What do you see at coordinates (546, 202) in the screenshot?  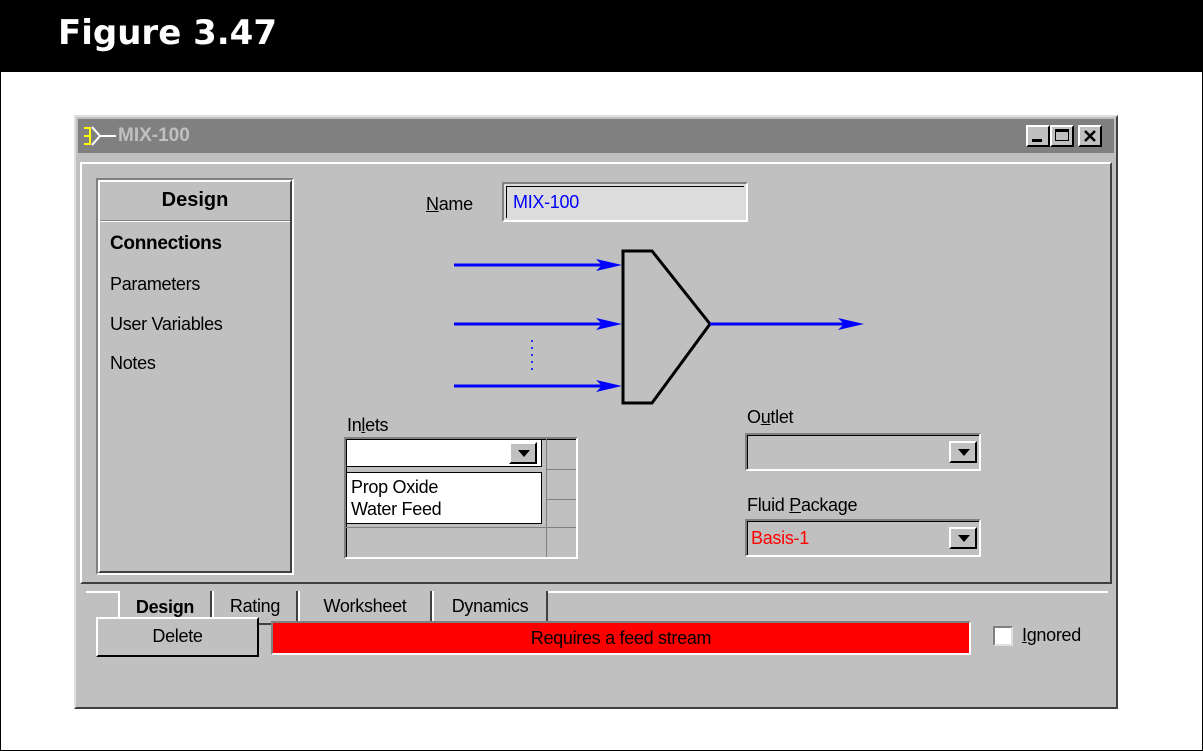 I see `name-value: MIX-100` at bounding box center [546, 202].